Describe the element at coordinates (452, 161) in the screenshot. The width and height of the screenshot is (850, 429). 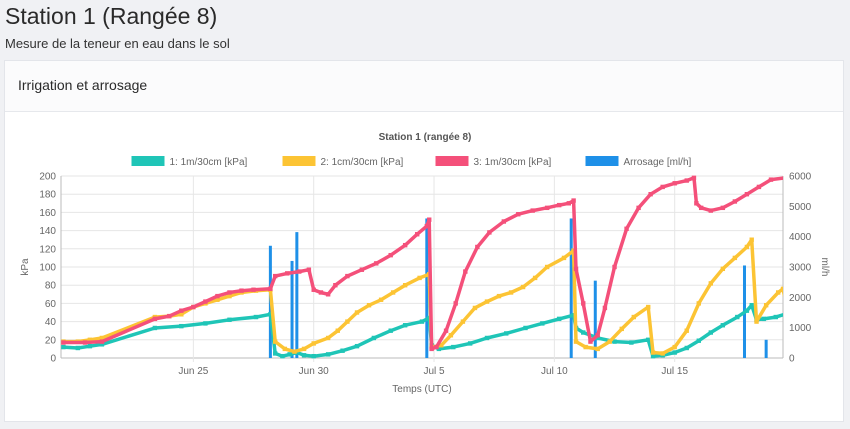
I see `legend-swatch` at that location.